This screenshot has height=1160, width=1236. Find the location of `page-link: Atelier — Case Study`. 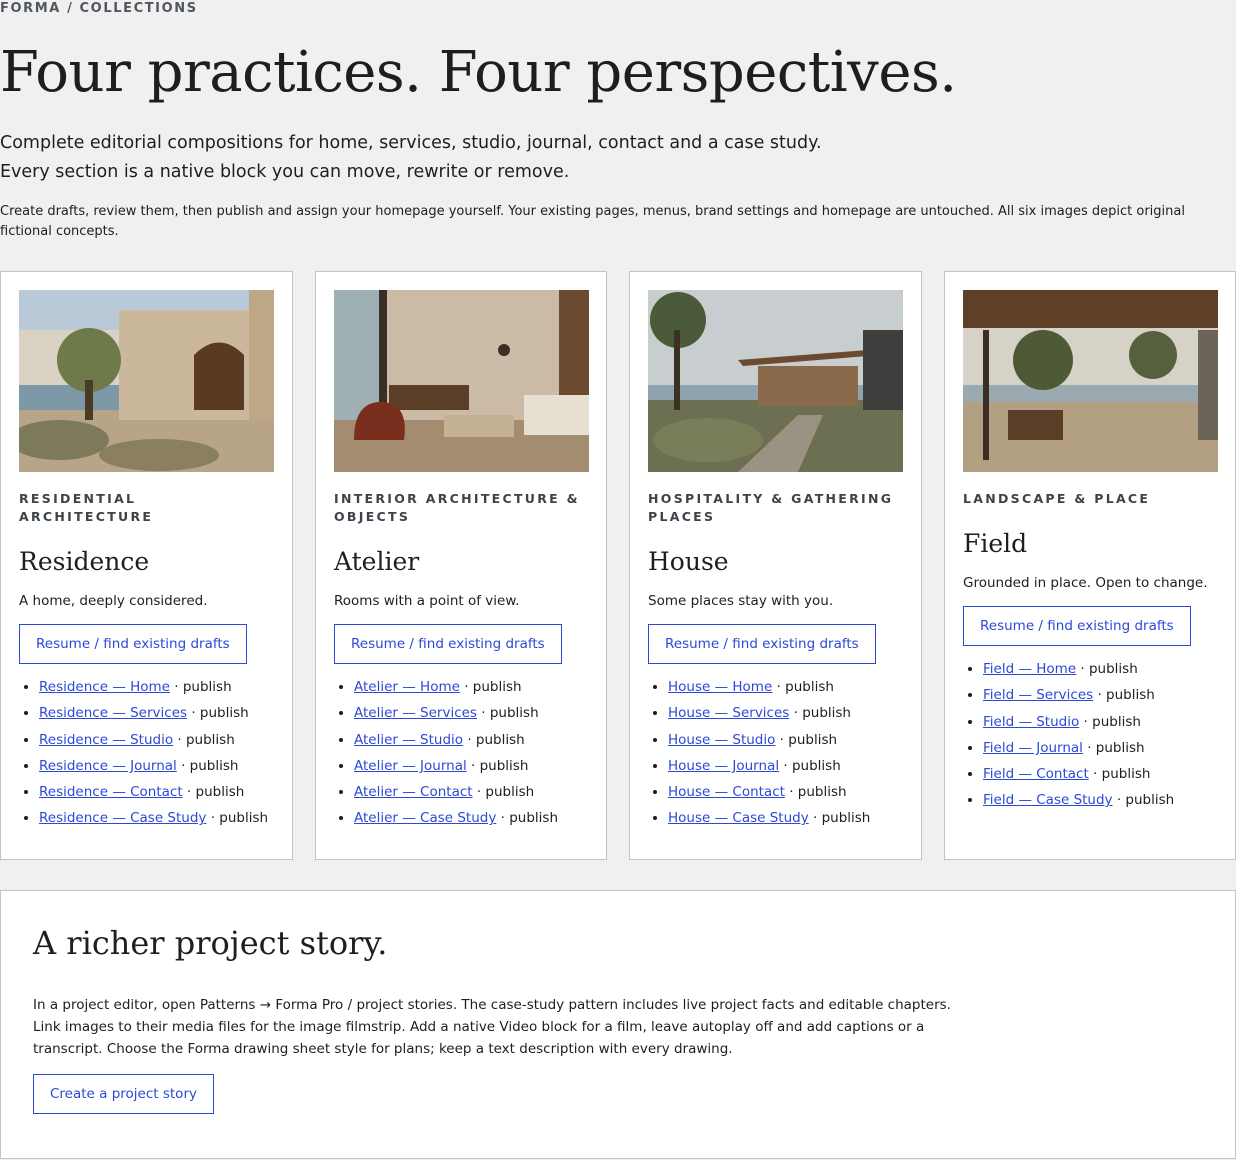

page-link: Atelier — Case Study is located at coordinates (425, 818).